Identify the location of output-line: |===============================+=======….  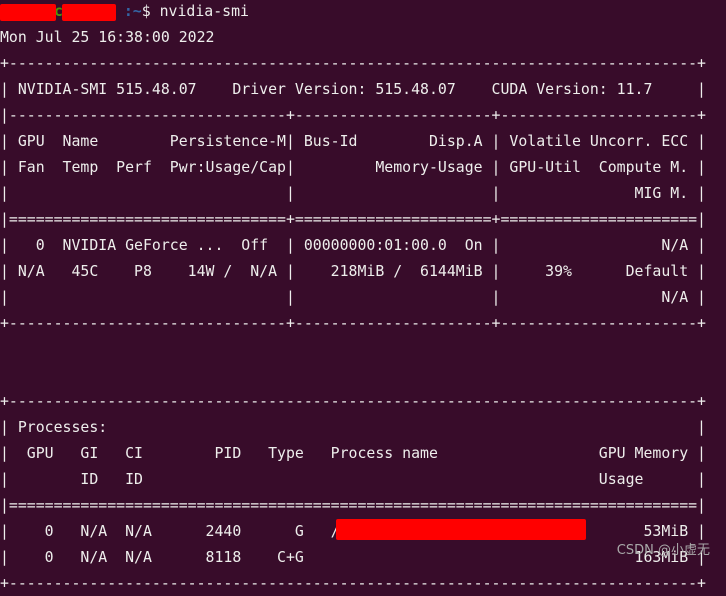
(353, 219).